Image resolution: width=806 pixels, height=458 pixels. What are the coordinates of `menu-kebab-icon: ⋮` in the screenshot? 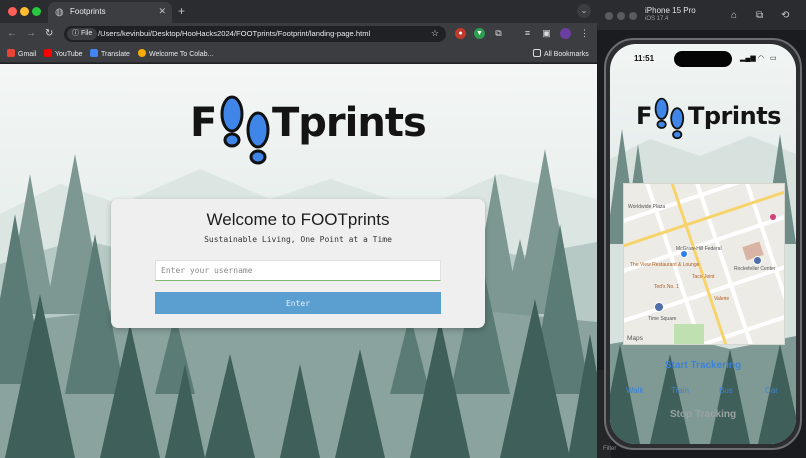 It's located at (584, 33).